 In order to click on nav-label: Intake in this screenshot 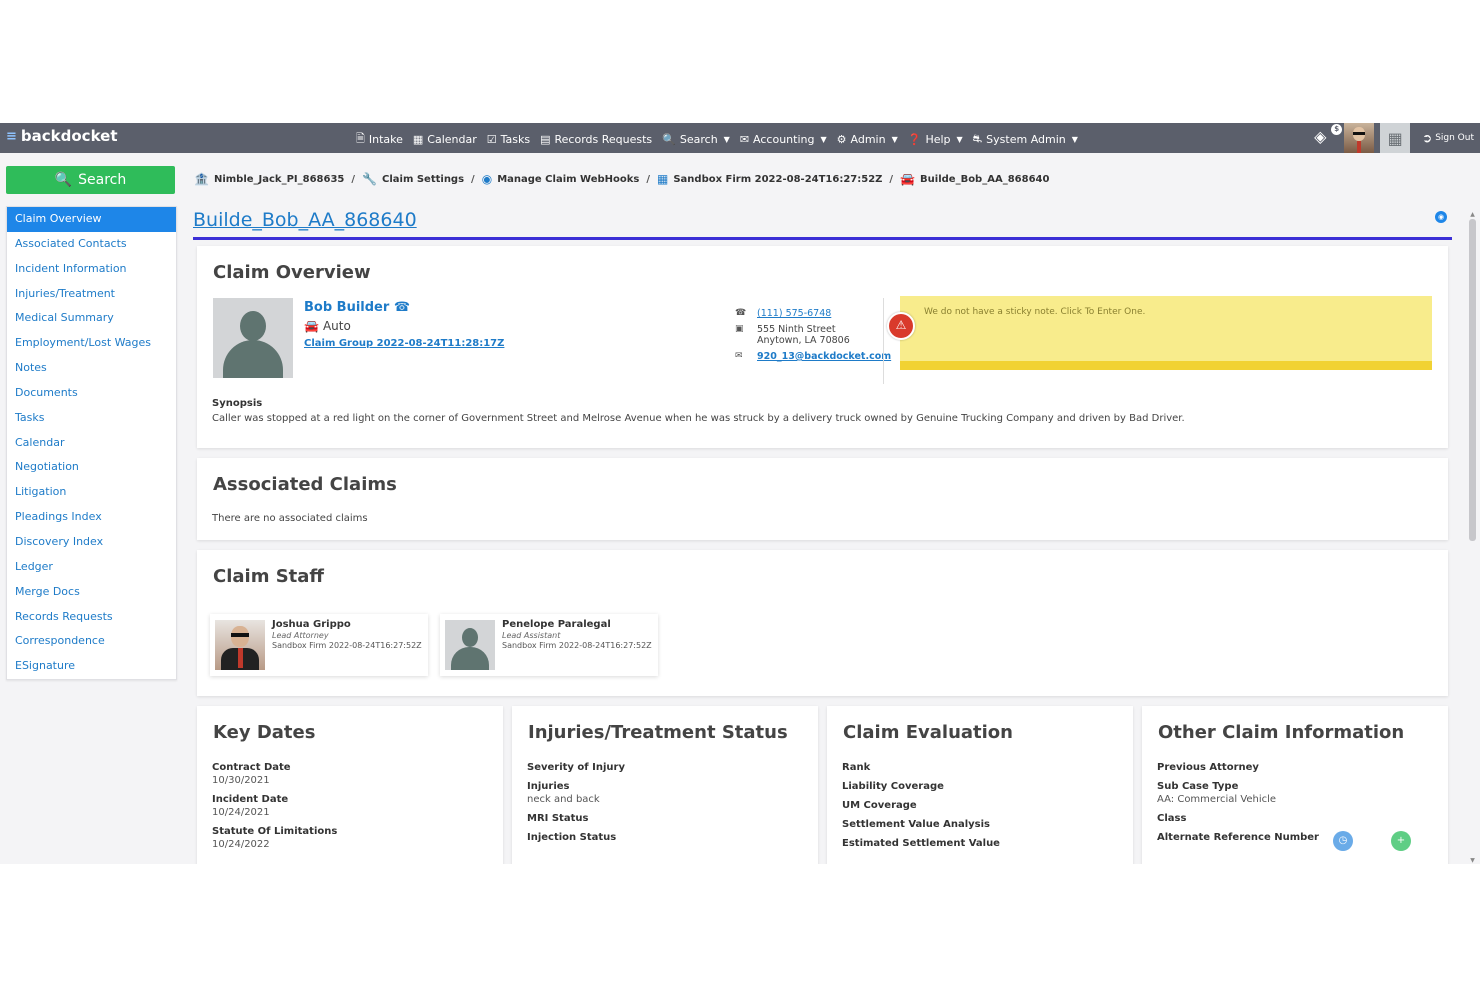, I will do `click(385, 139)`.